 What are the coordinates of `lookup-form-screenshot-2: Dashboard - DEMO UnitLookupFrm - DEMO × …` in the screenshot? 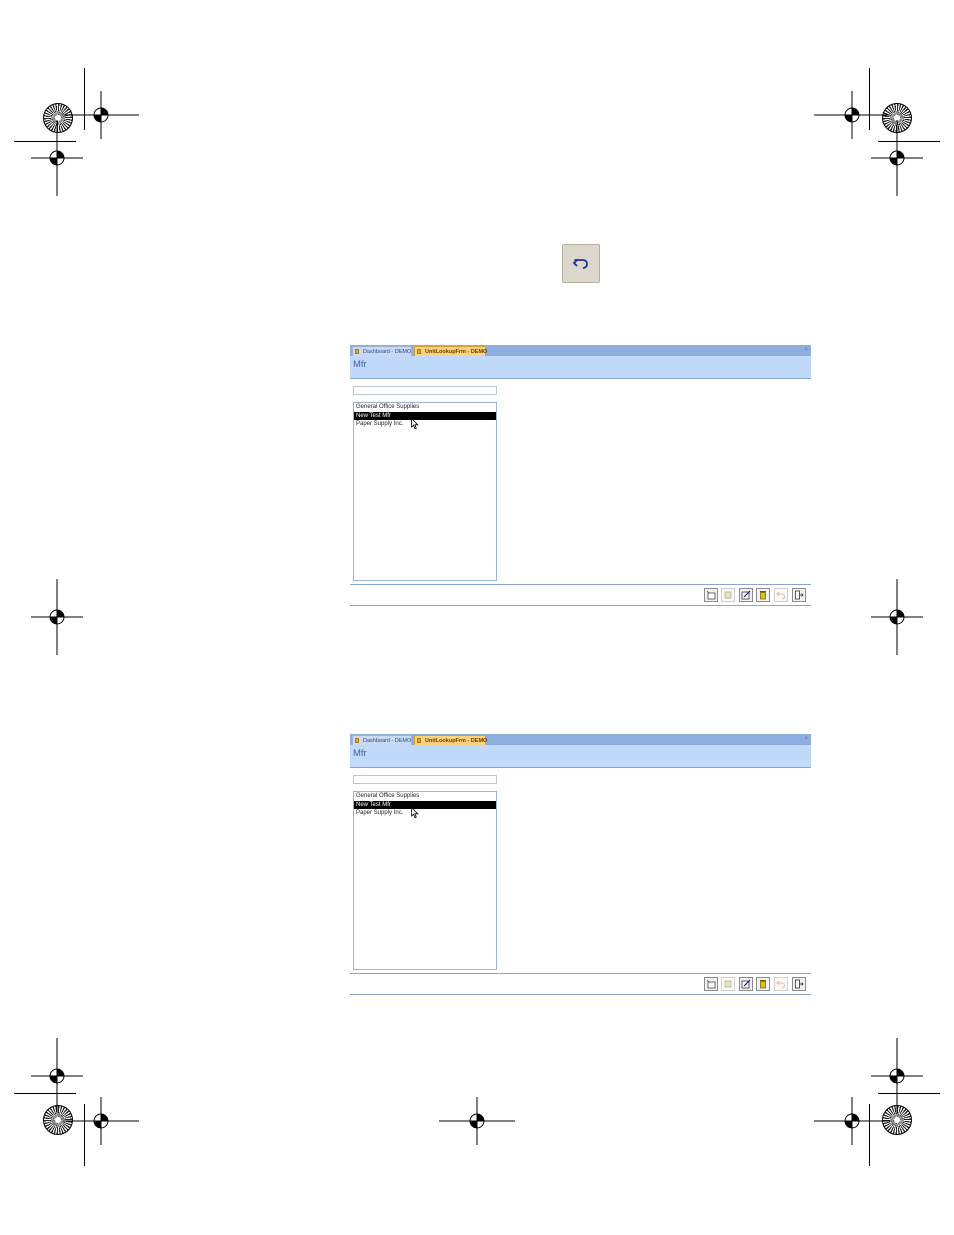 It's located at (580, 865).